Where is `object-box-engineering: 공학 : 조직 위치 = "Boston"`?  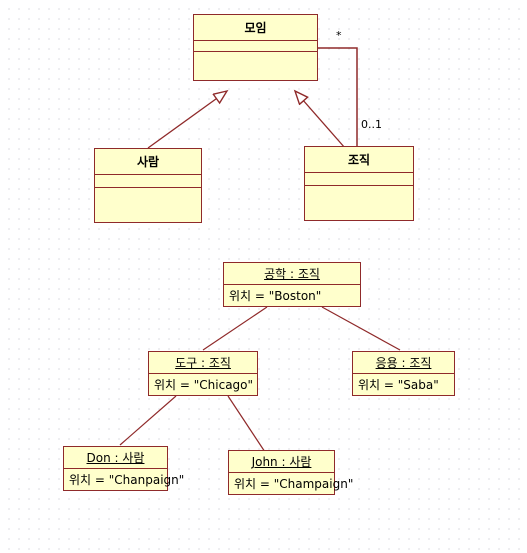
object-box-engineering: 공학 : 조직 위치 = "Boston" is located at coordinates (292, 284).